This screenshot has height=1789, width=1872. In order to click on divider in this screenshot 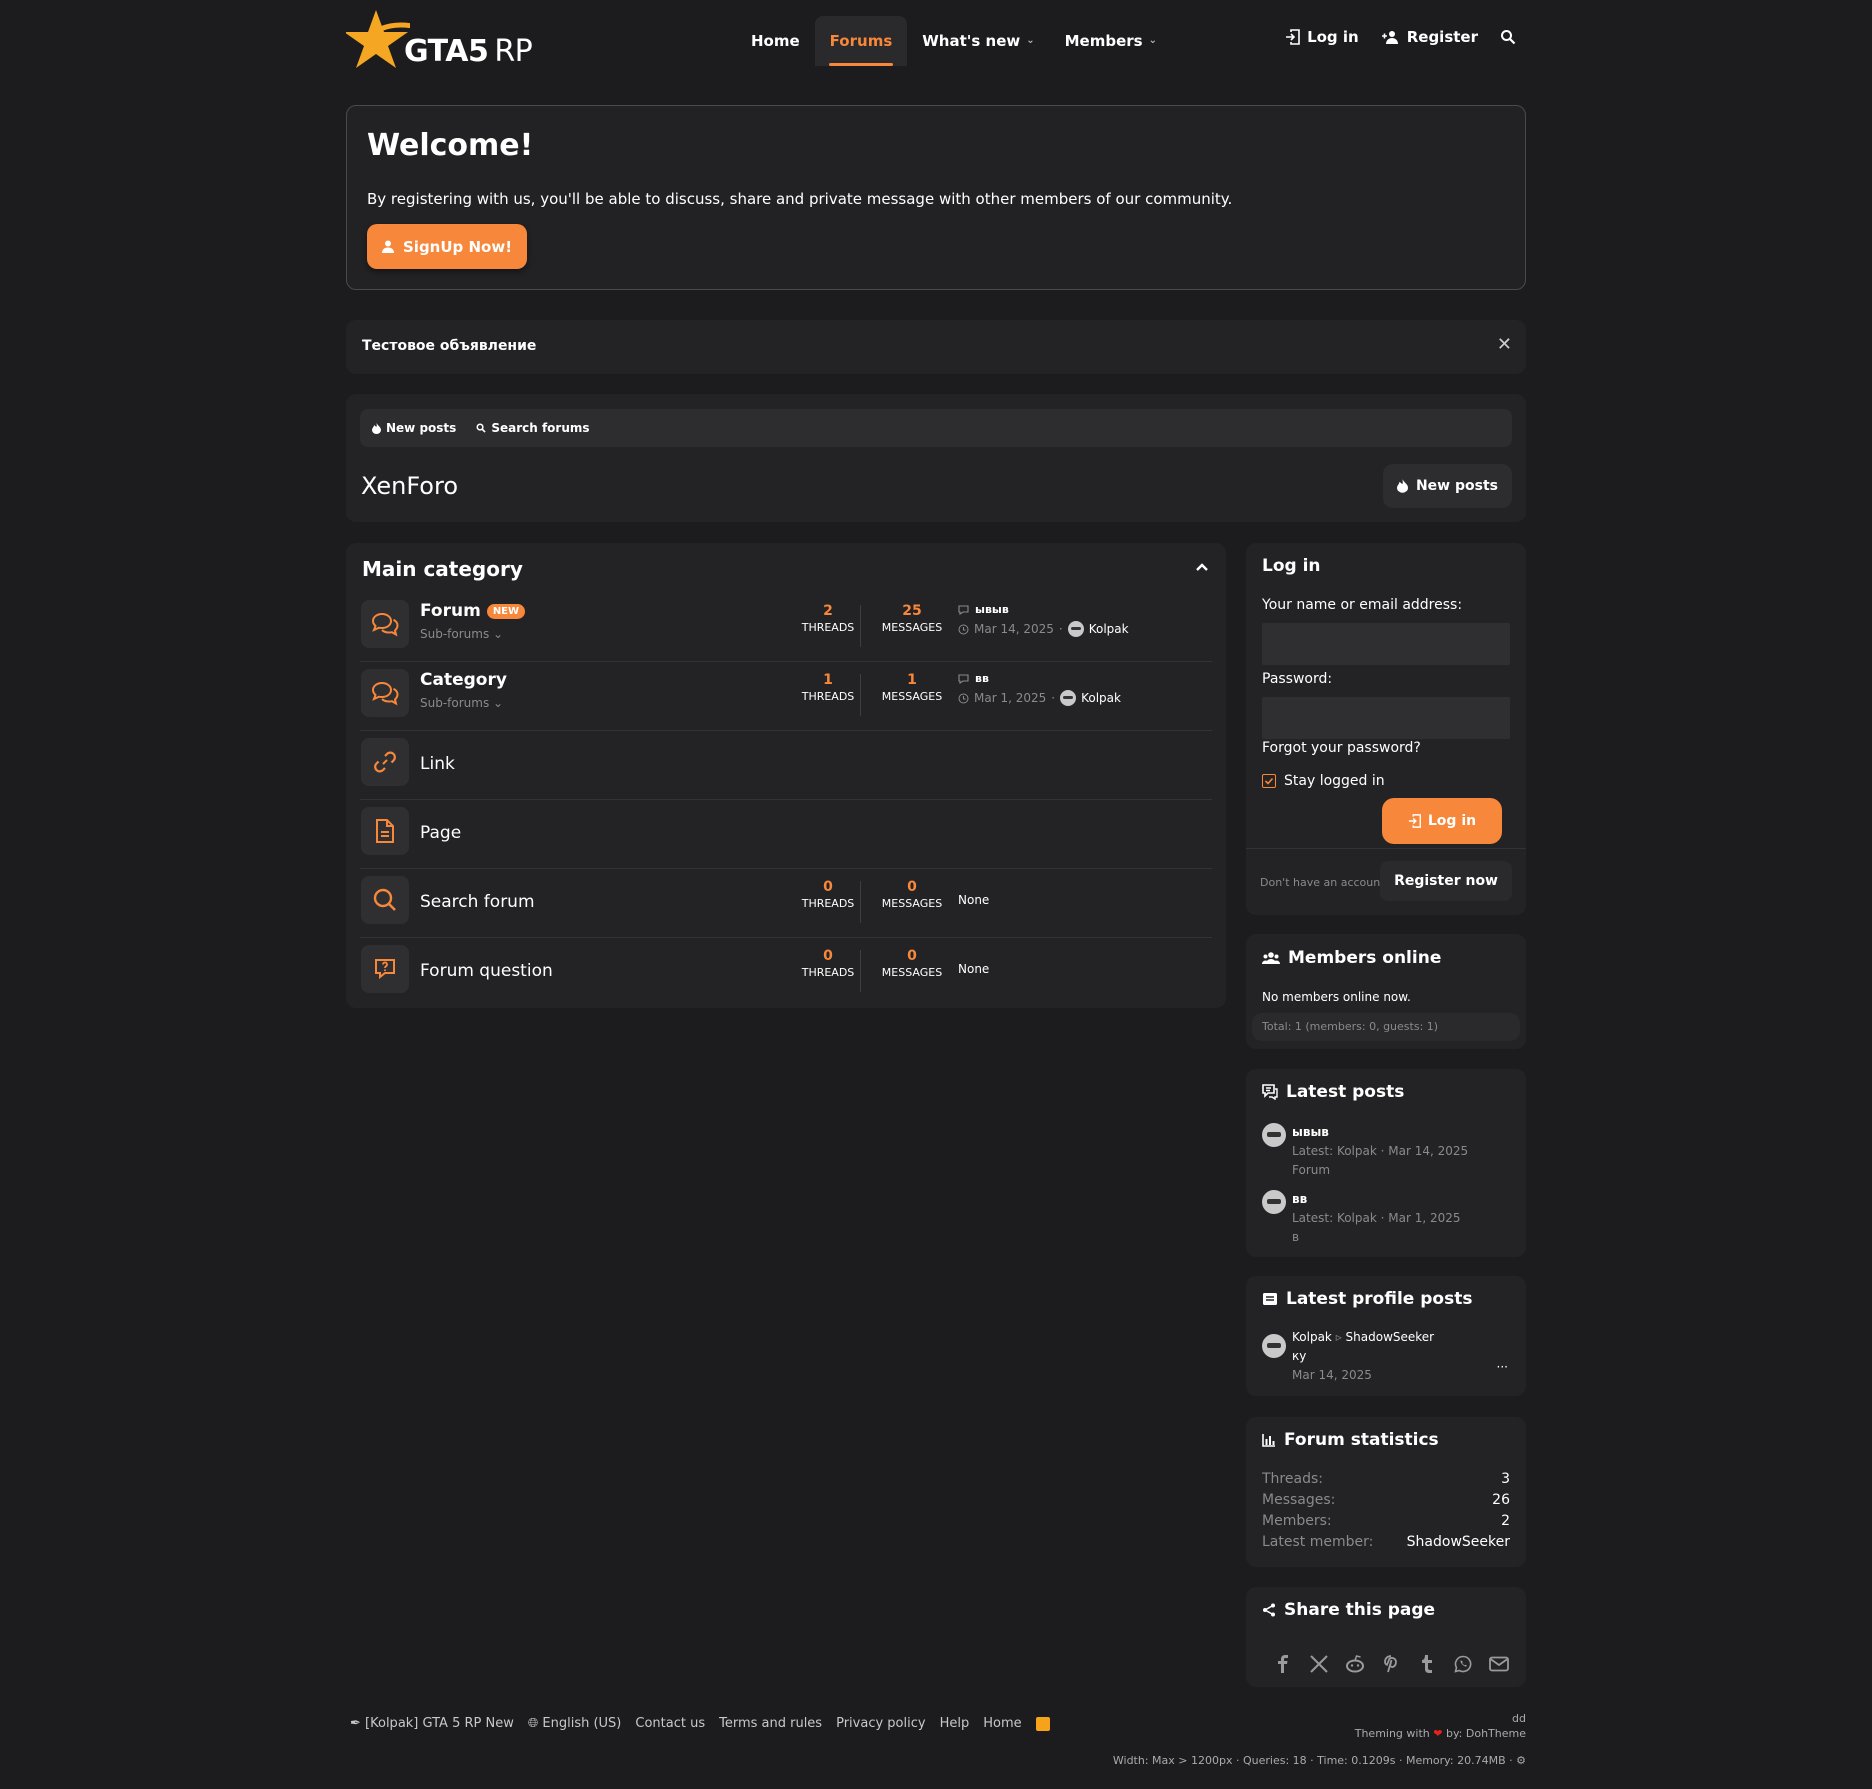, I will do `click(860, 695)`.